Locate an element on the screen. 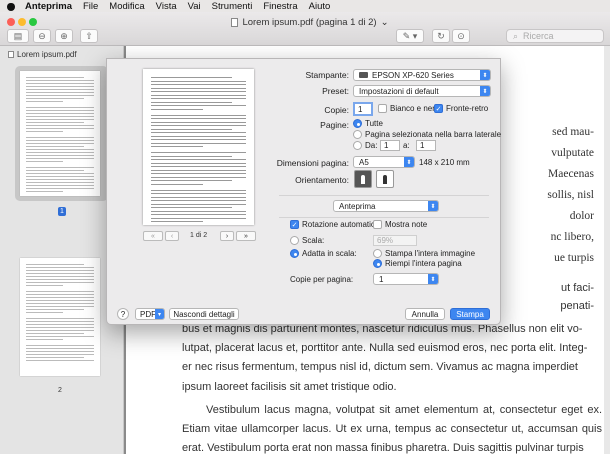 The height and width of the screenshot is (454, 610). share-button: ⇧ is located at coordinates (89, 36).